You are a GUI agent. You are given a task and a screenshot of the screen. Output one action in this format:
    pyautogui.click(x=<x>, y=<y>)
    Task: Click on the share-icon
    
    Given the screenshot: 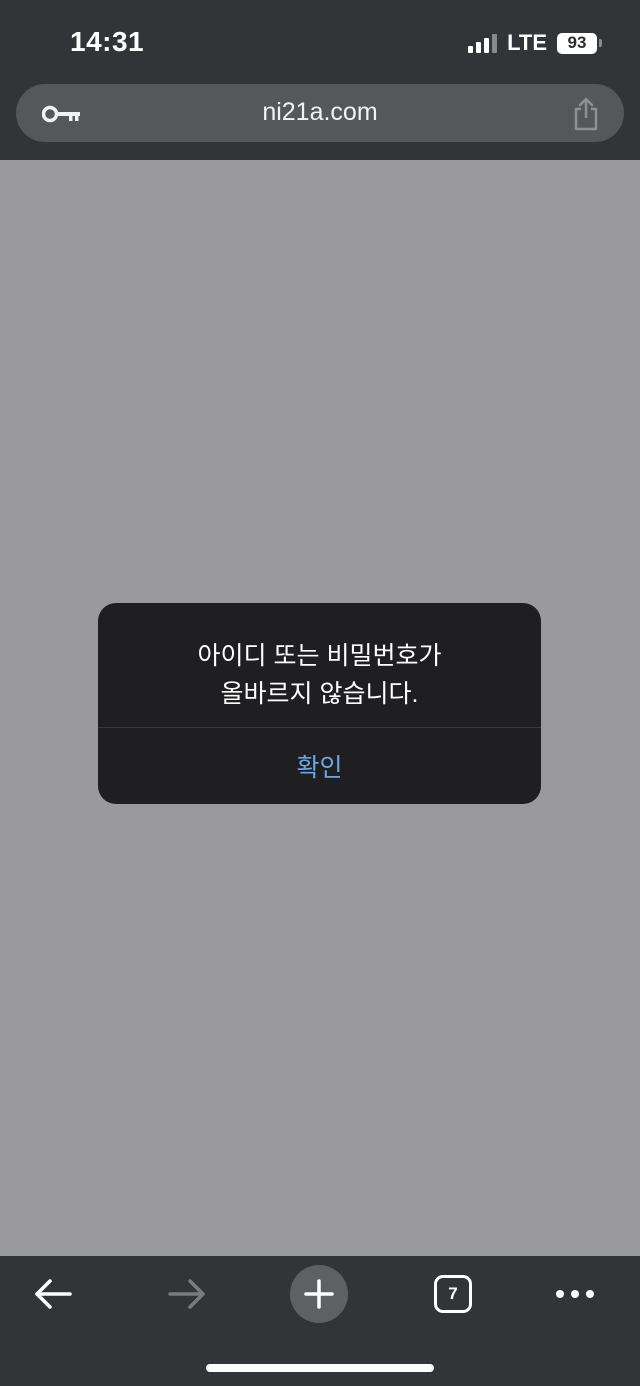 What is the action you would take?
    pyautogui.click(x=586, y=114)
    